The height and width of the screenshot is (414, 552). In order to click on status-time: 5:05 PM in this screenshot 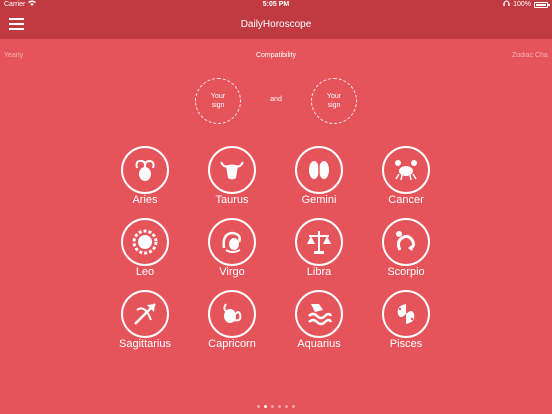, I will do `click(276, 4)`.